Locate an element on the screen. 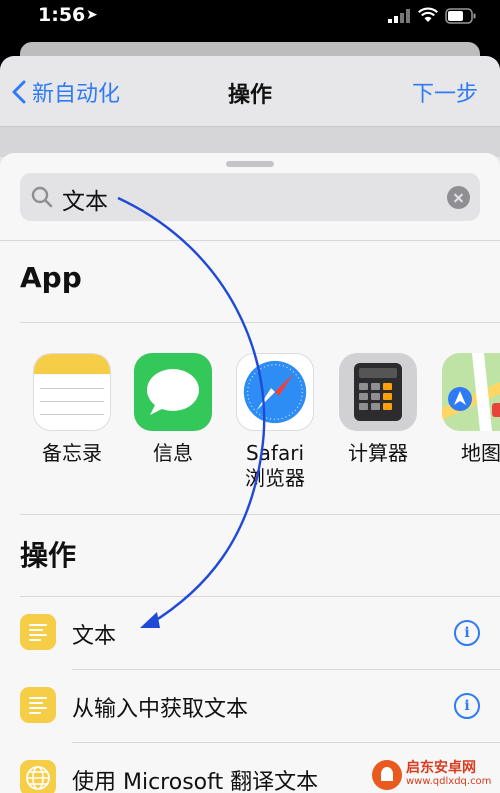 The image size is (500, 793). section-title-apps: App is located at coordinates (51, 277).